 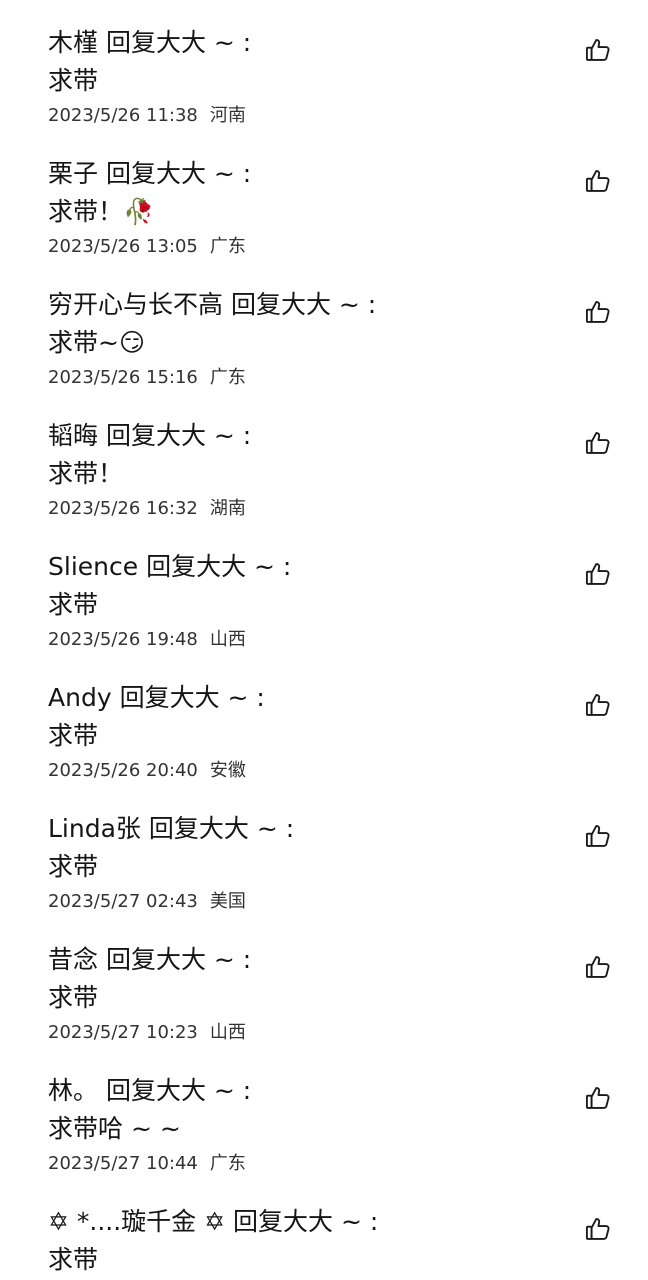 I want to click on comment-text: 求带~😏, so click(x=97, y=342).